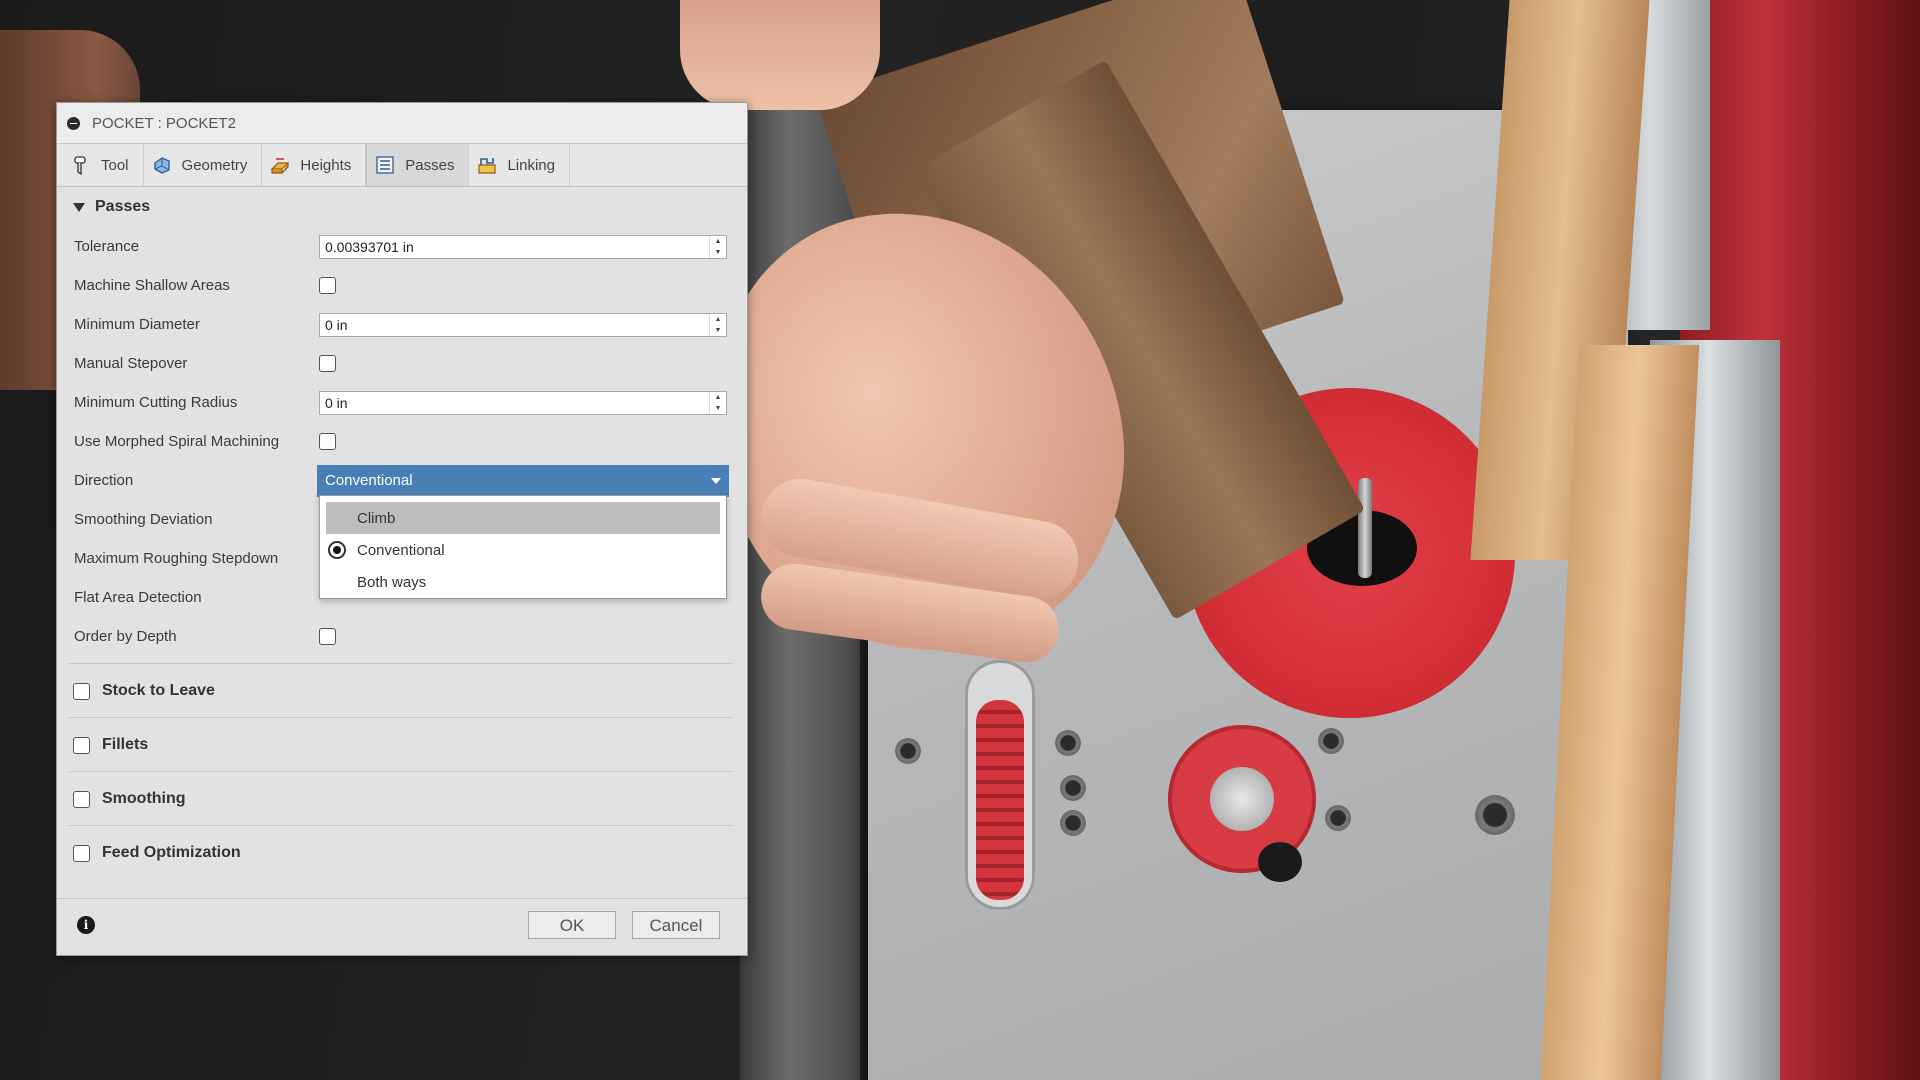 The height and width of the screenshot is (1080, 1920). Describe the element at coordinates (523, 480) in the screenshot. I see `direction-select: Conventional` at that location.